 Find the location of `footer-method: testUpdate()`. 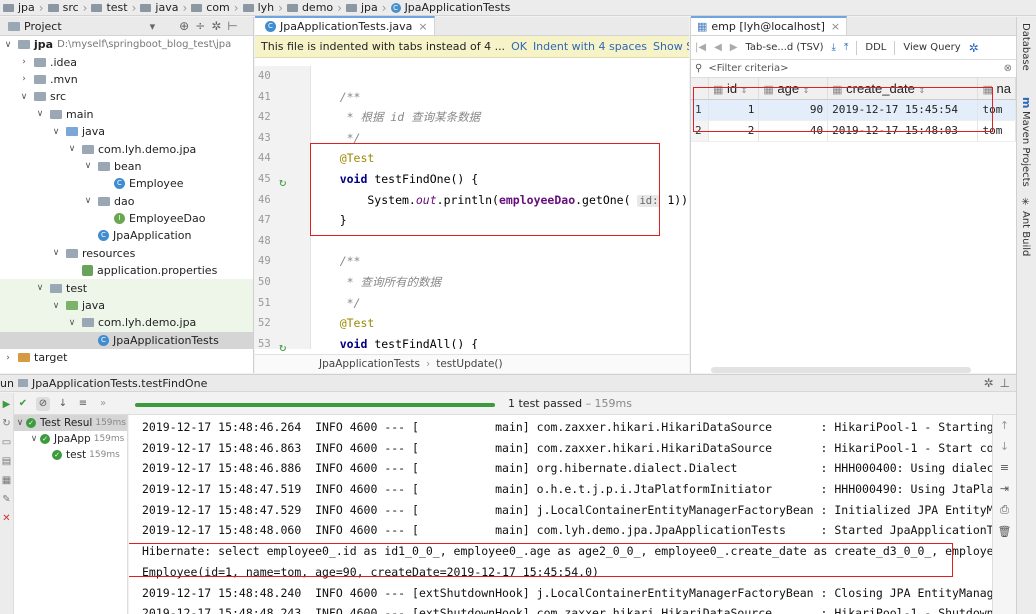

footer-method: testUpdate() is located at coordinates (469, 364).